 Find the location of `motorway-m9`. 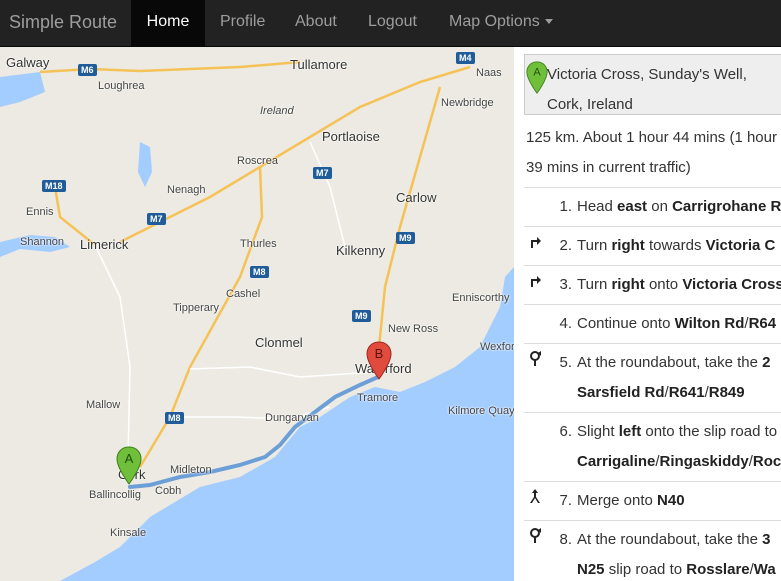

motorway-m9 is located at coordinates (409, 222).